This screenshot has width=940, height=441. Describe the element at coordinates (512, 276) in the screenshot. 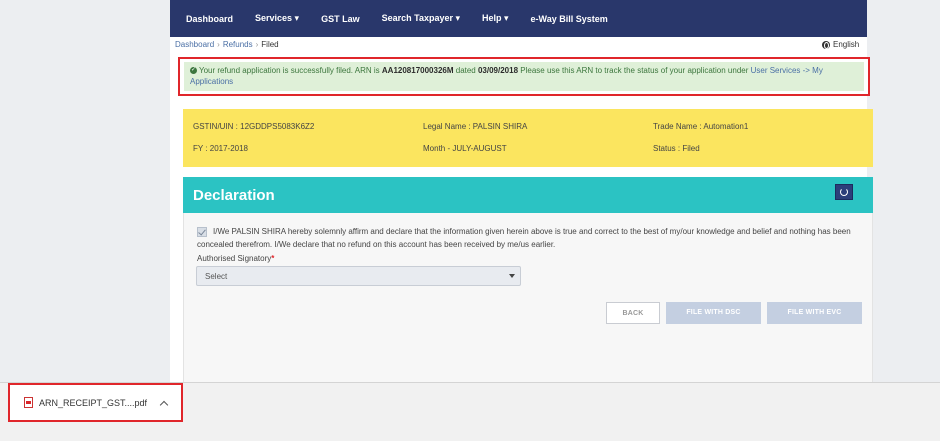

I see `caret-down-icon` at that location.